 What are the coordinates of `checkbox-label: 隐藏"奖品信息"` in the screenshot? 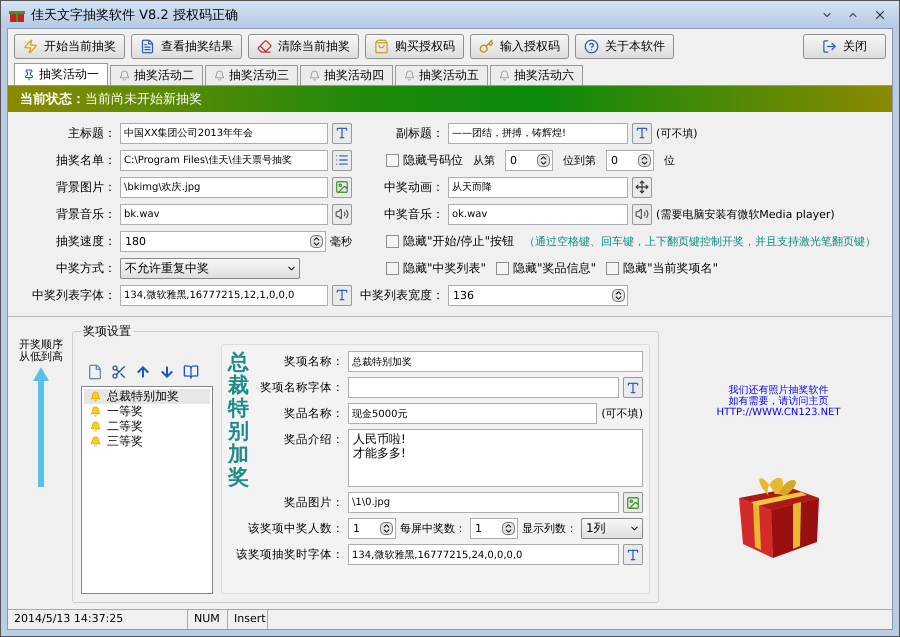 It's located at (554, 268).